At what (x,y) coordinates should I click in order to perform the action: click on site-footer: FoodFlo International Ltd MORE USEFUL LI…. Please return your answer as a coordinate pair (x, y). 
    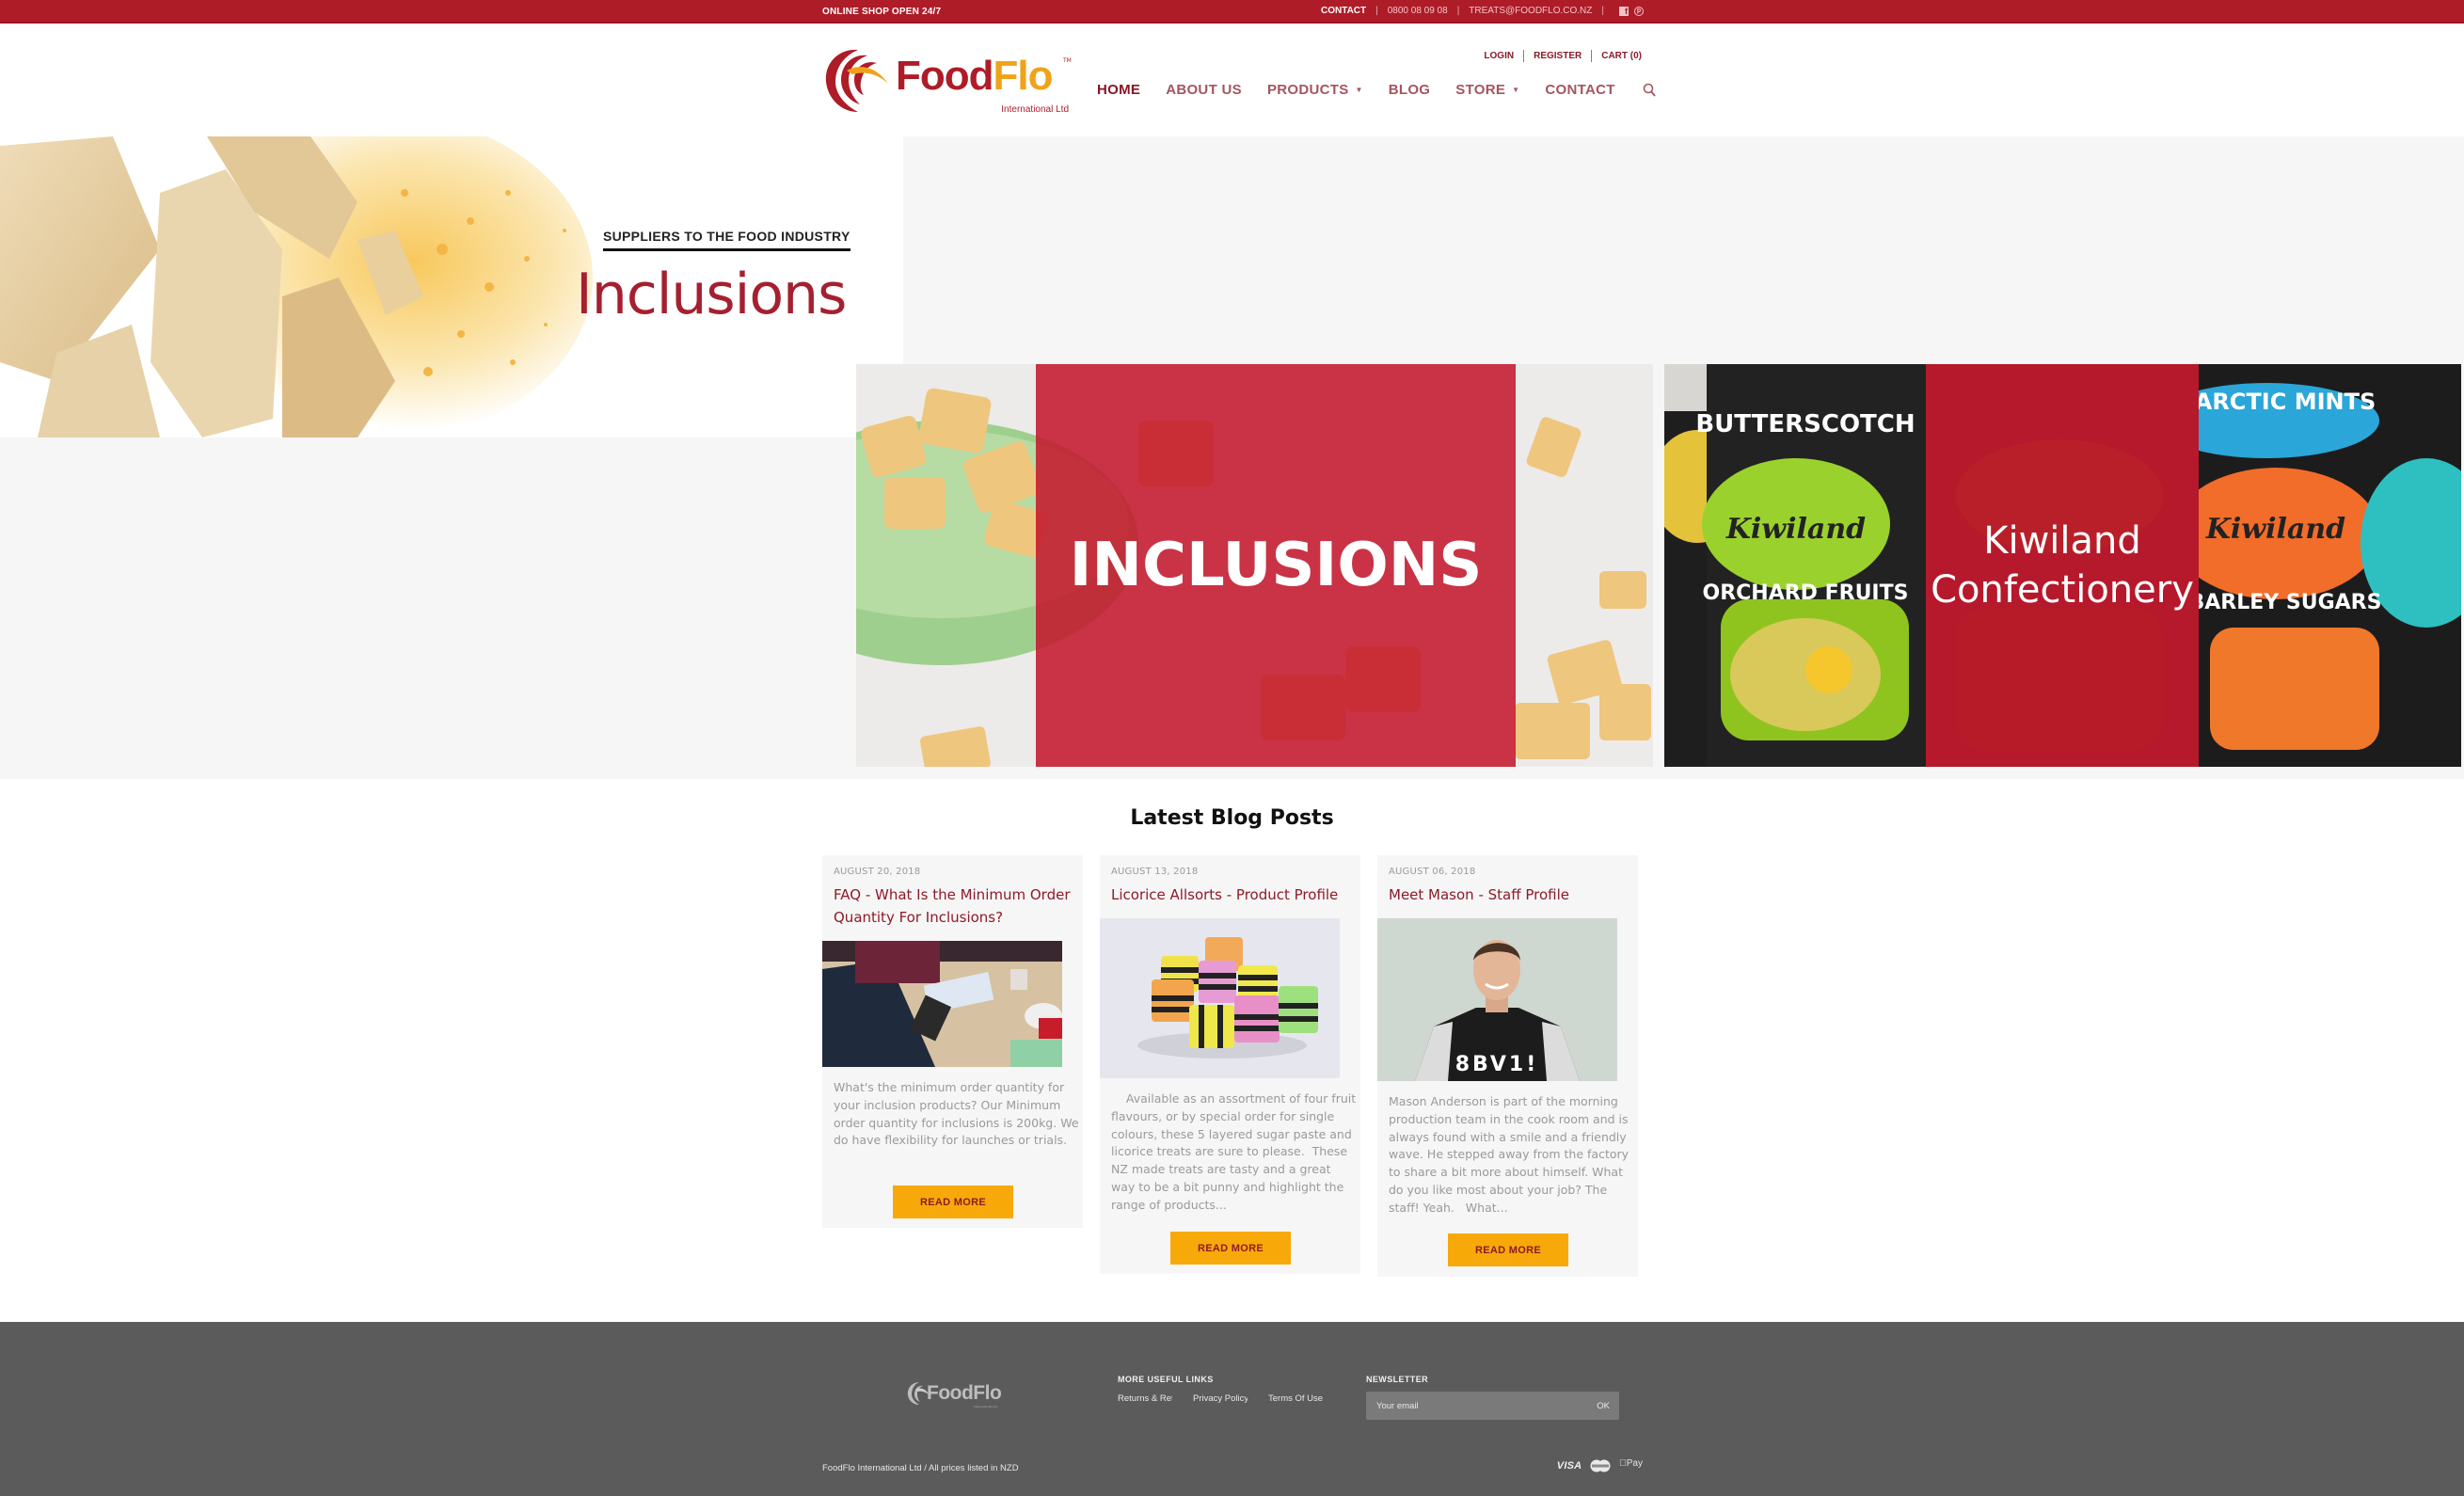
    Looking at the image, I should click on (1232, 1409).